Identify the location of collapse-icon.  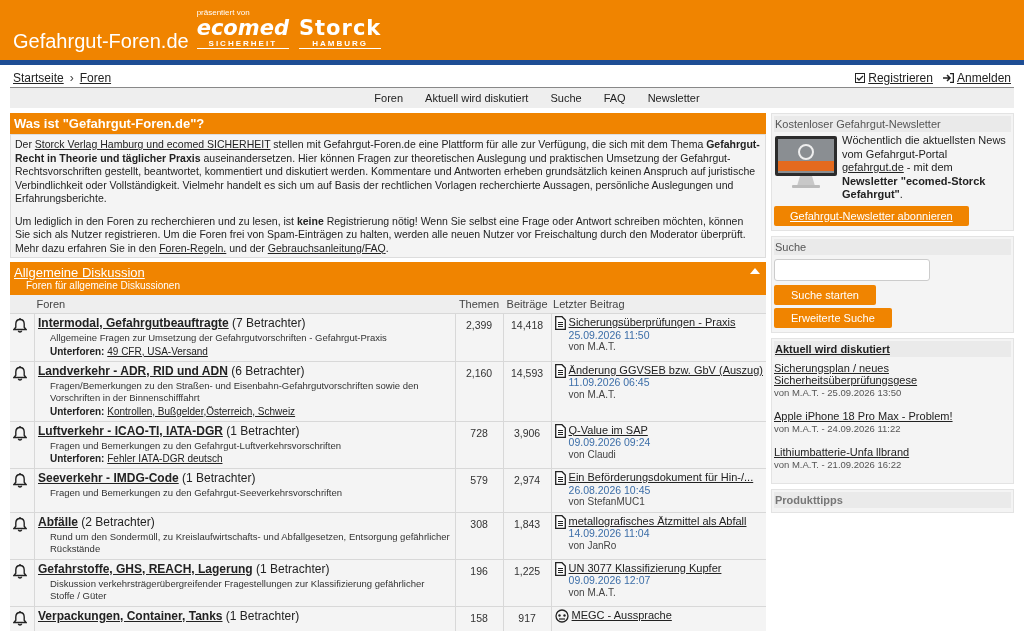
(755, 271).